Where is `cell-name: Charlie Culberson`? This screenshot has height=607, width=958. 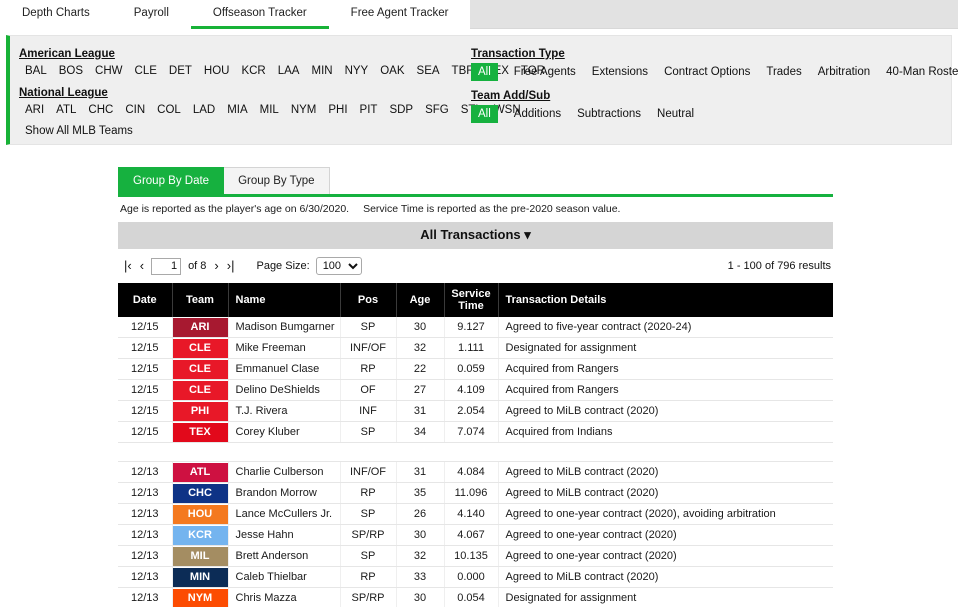
cell-name: Charlie Culberson is located at coordinates (284, 472).